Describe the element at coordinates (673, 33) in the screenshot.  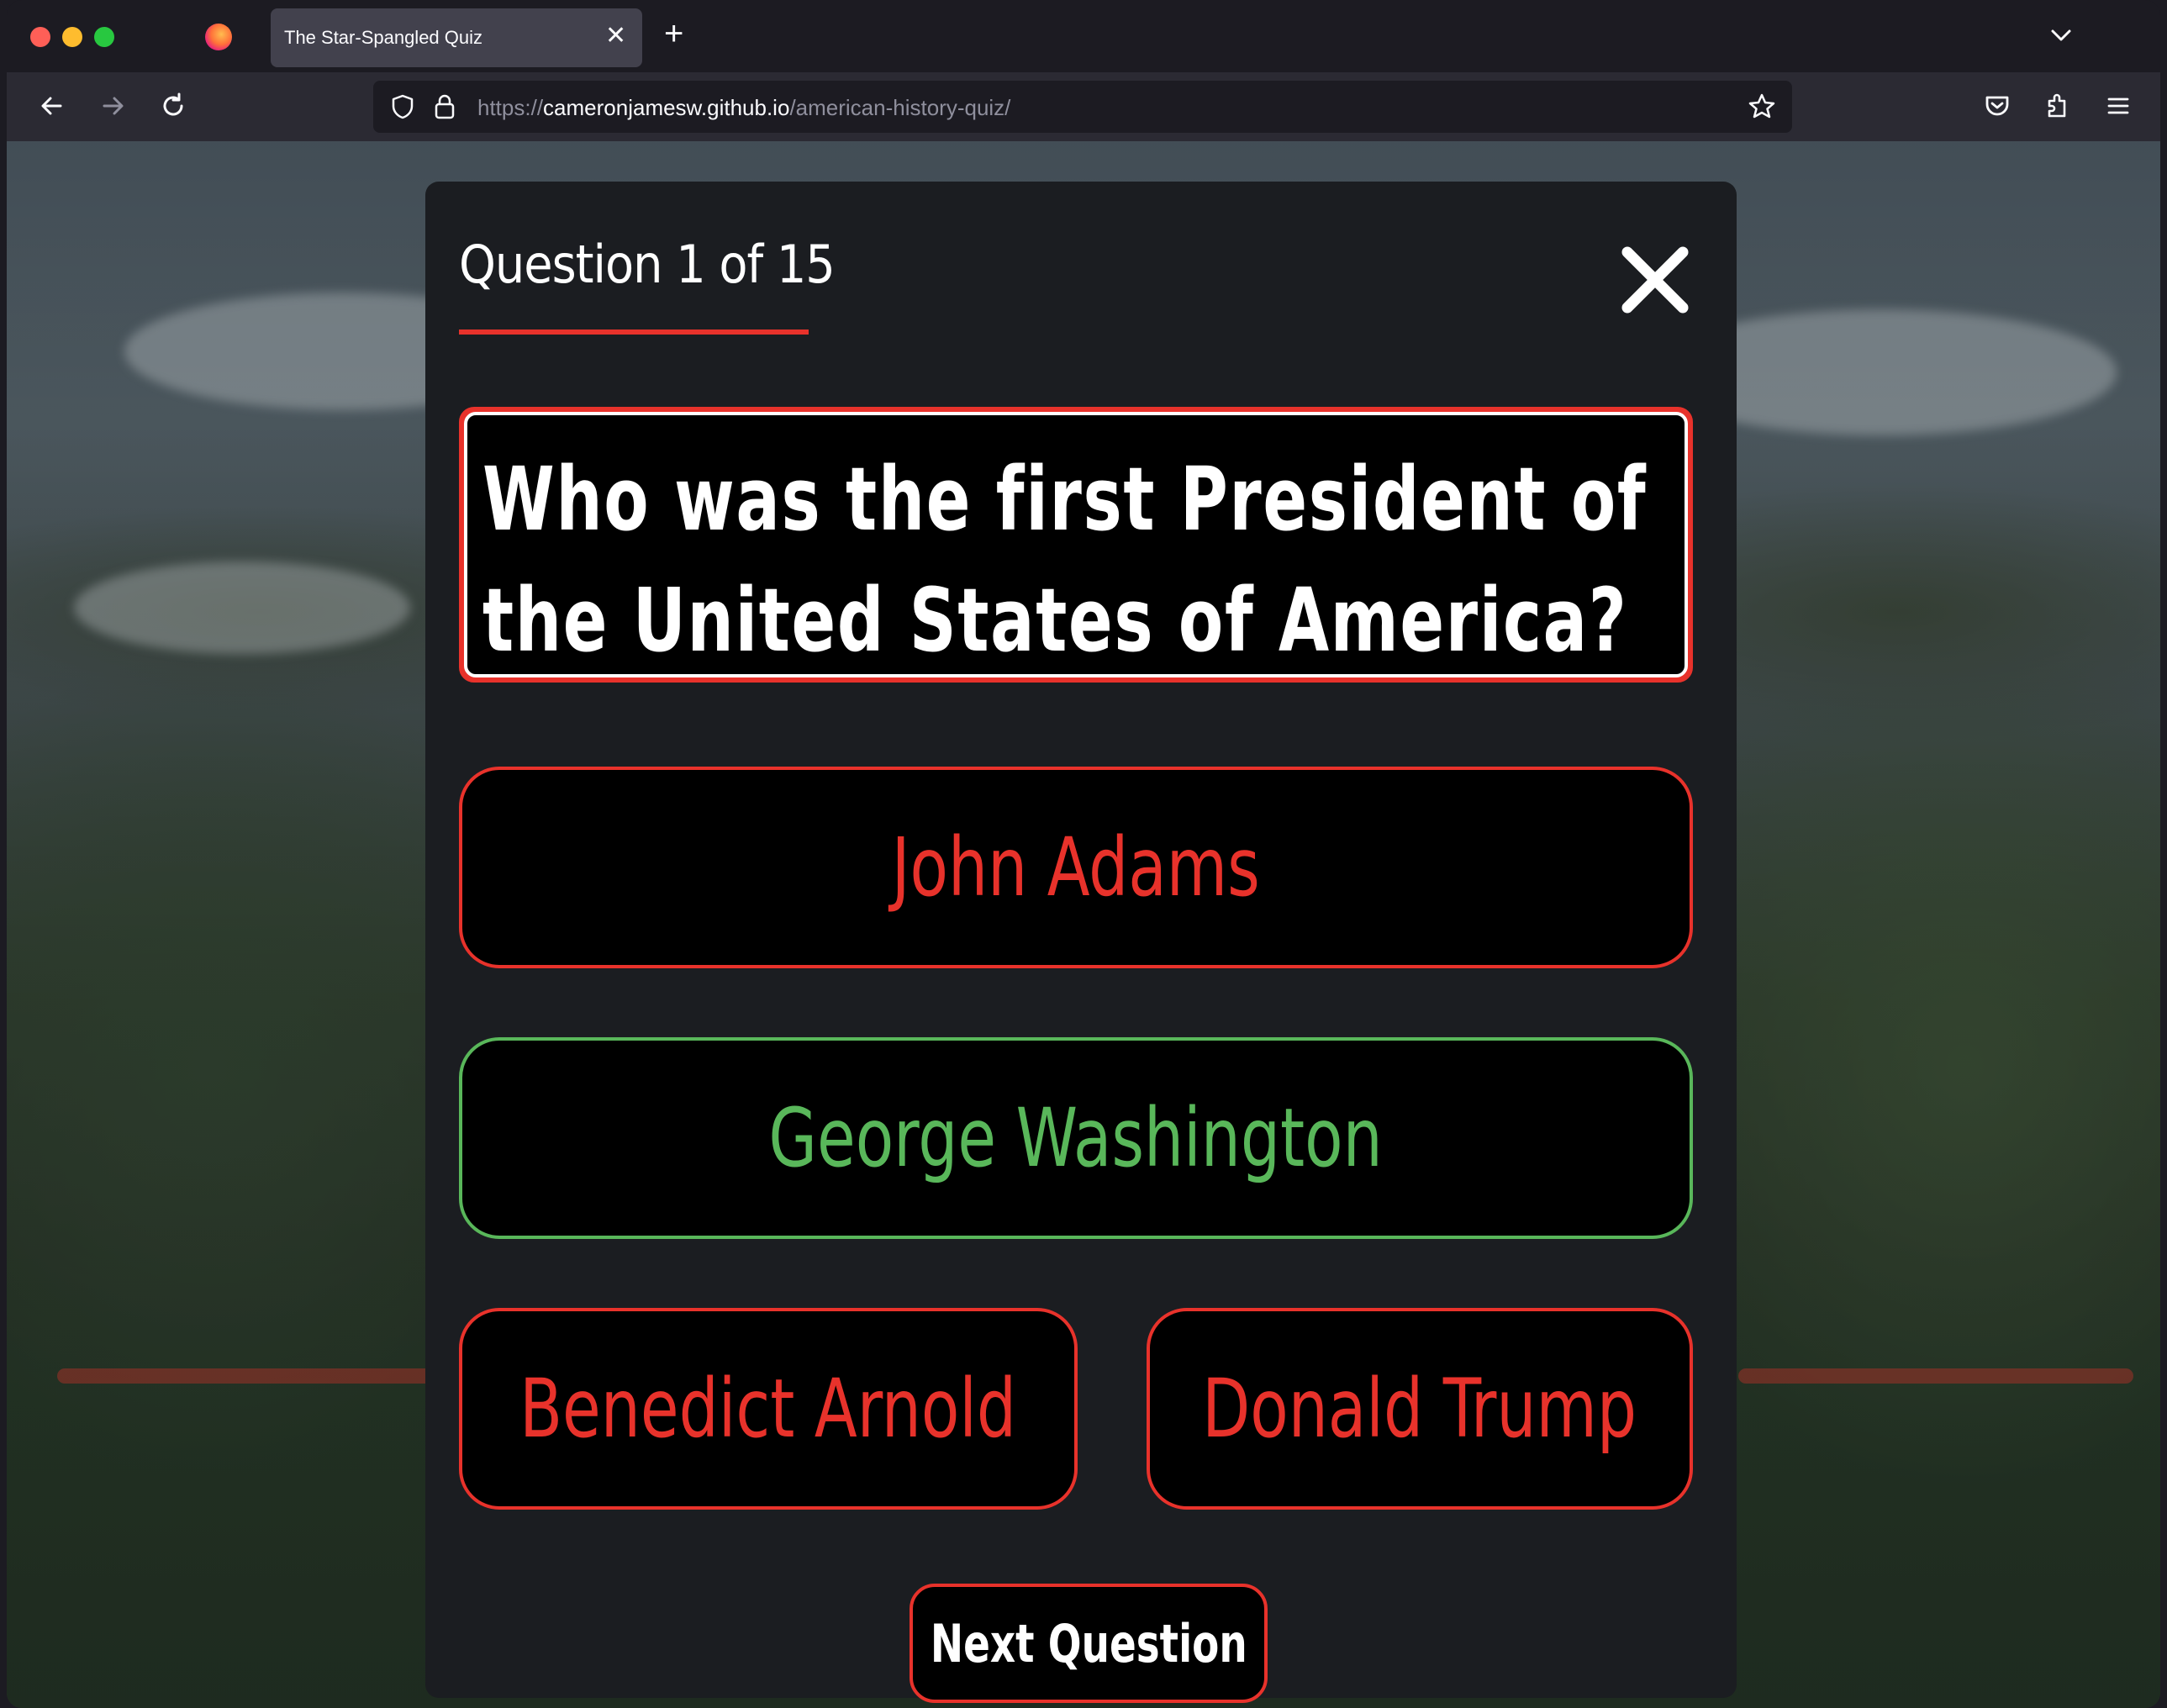
I see `new-tab-icon: +` at that location.